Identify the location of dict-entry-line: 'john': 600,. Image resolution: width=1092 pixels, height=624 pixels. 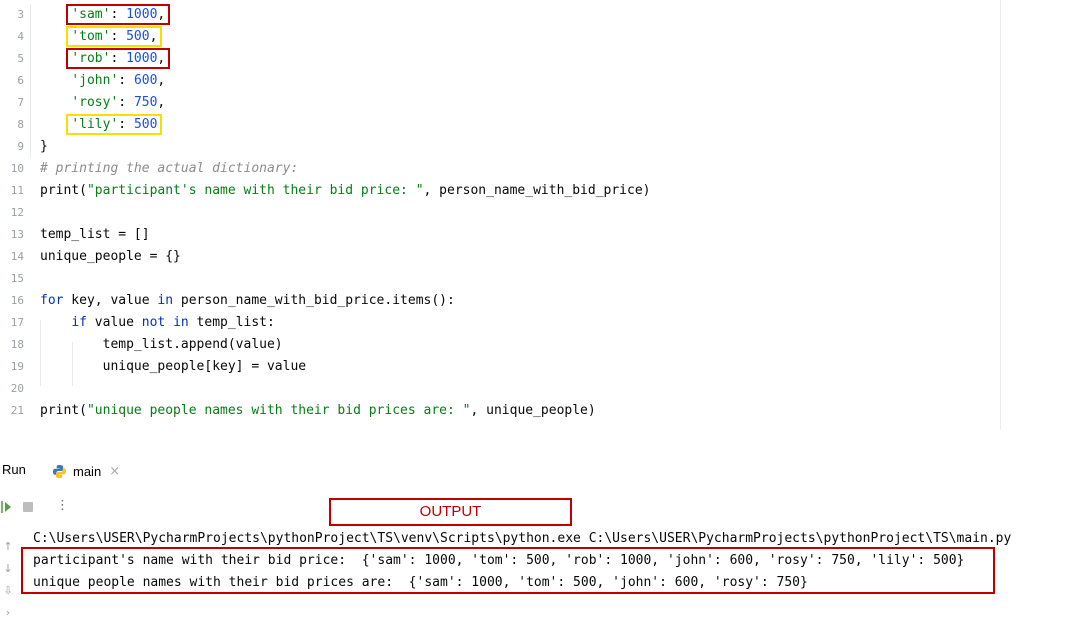
(566, 81).